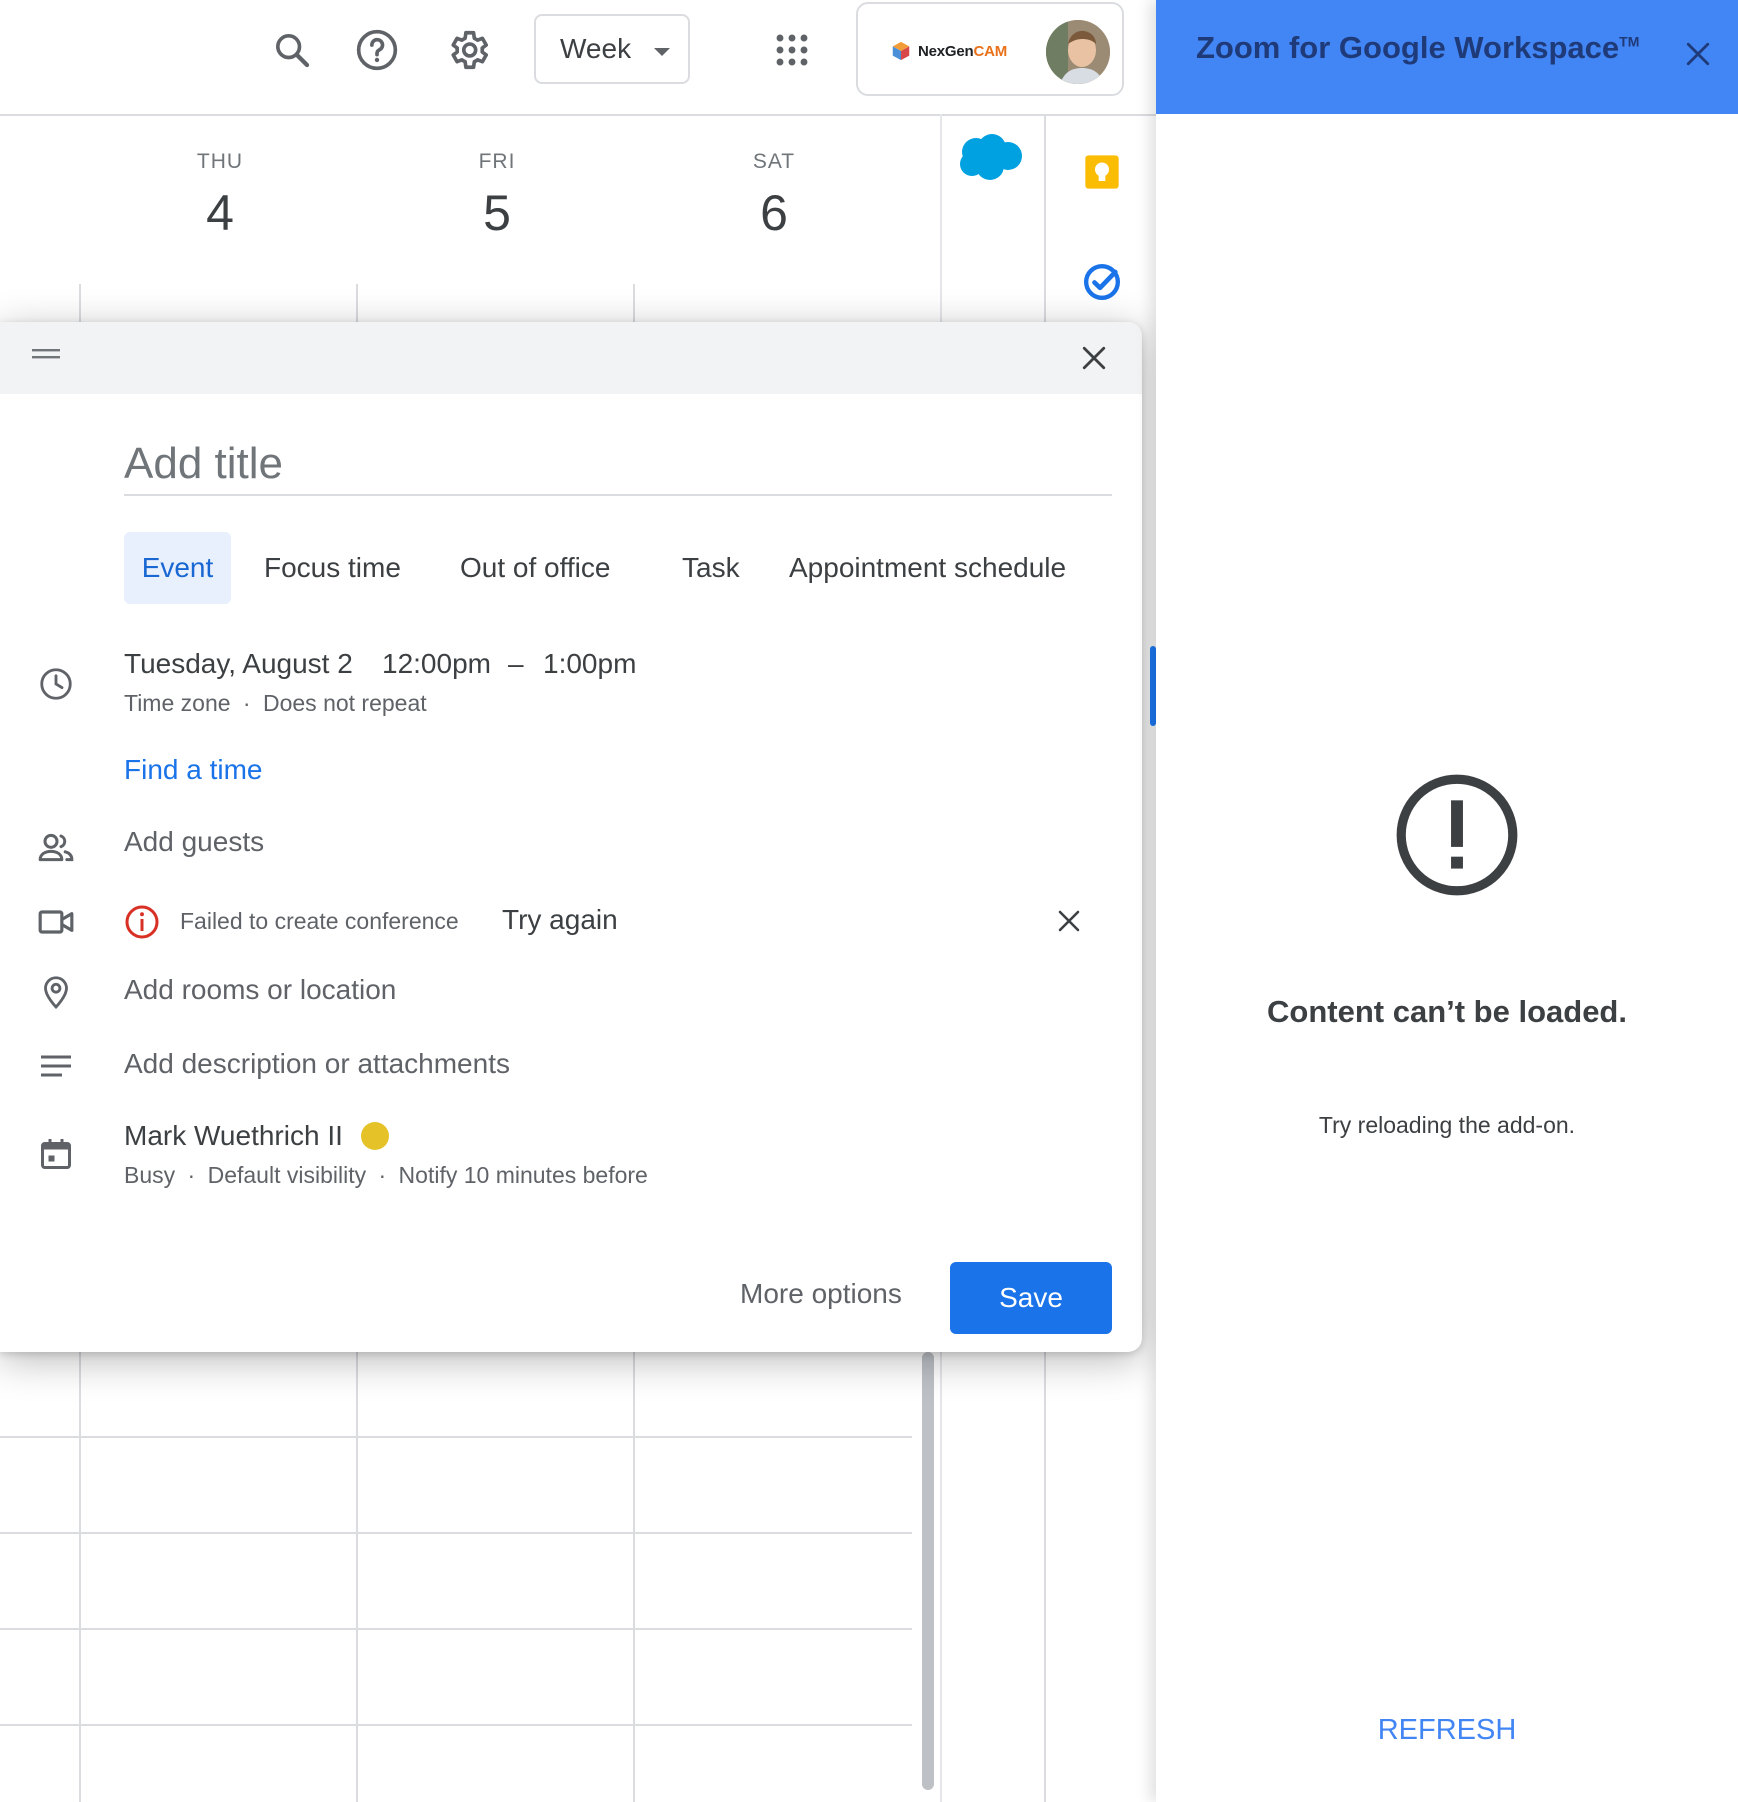 The width and height of the screenshot is (1738, 1802). Describe the element at coordinates (1069, 921) in the screenshot. I see `remove-conference-icon` at that location.